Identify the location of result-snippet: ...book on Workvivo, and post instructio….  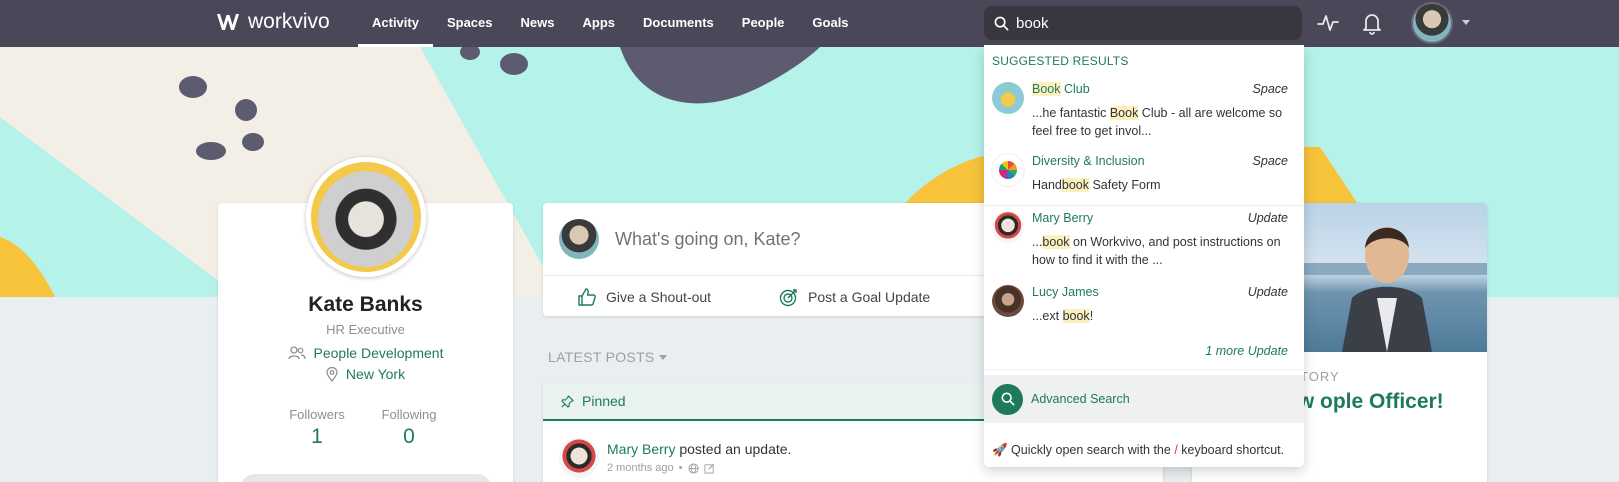
(1160, 251).